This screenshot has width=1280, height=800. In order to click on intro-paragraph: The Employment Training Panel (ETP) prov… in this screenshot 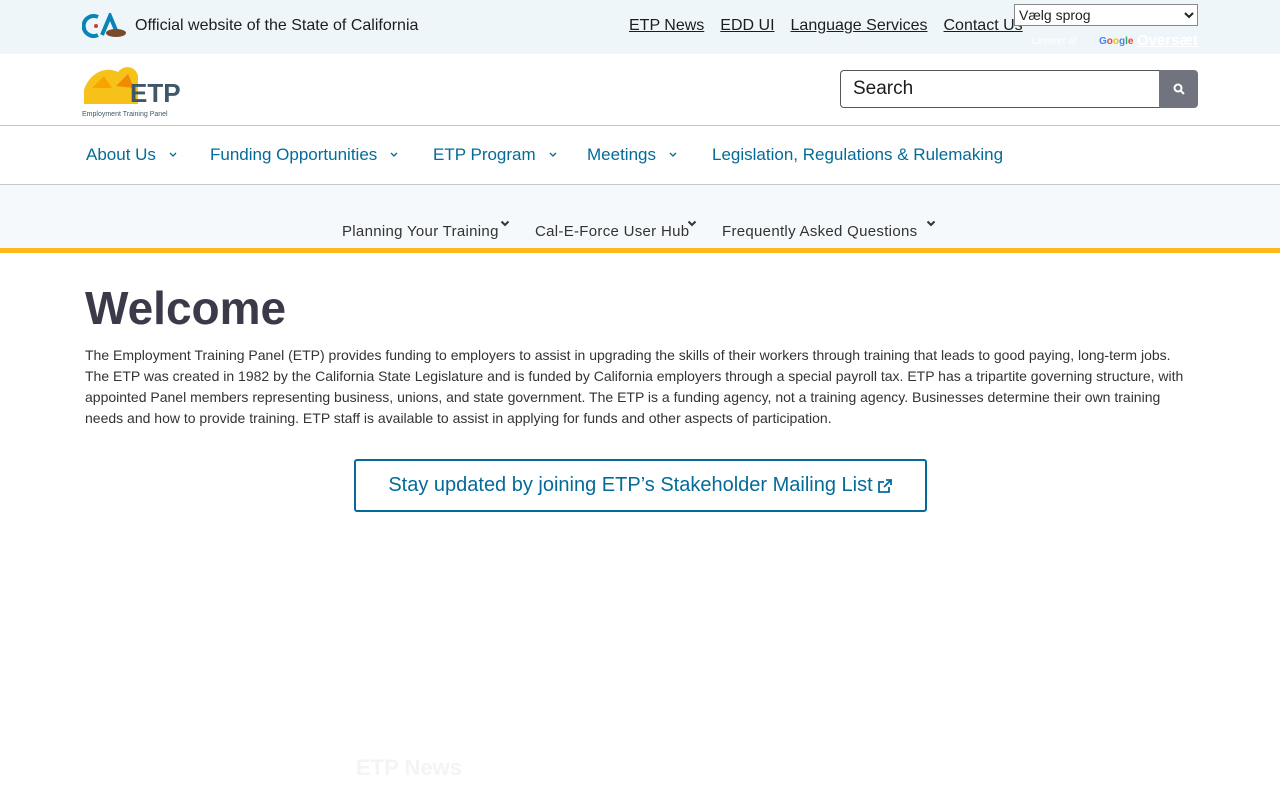, I will do `click(634, 386)`.